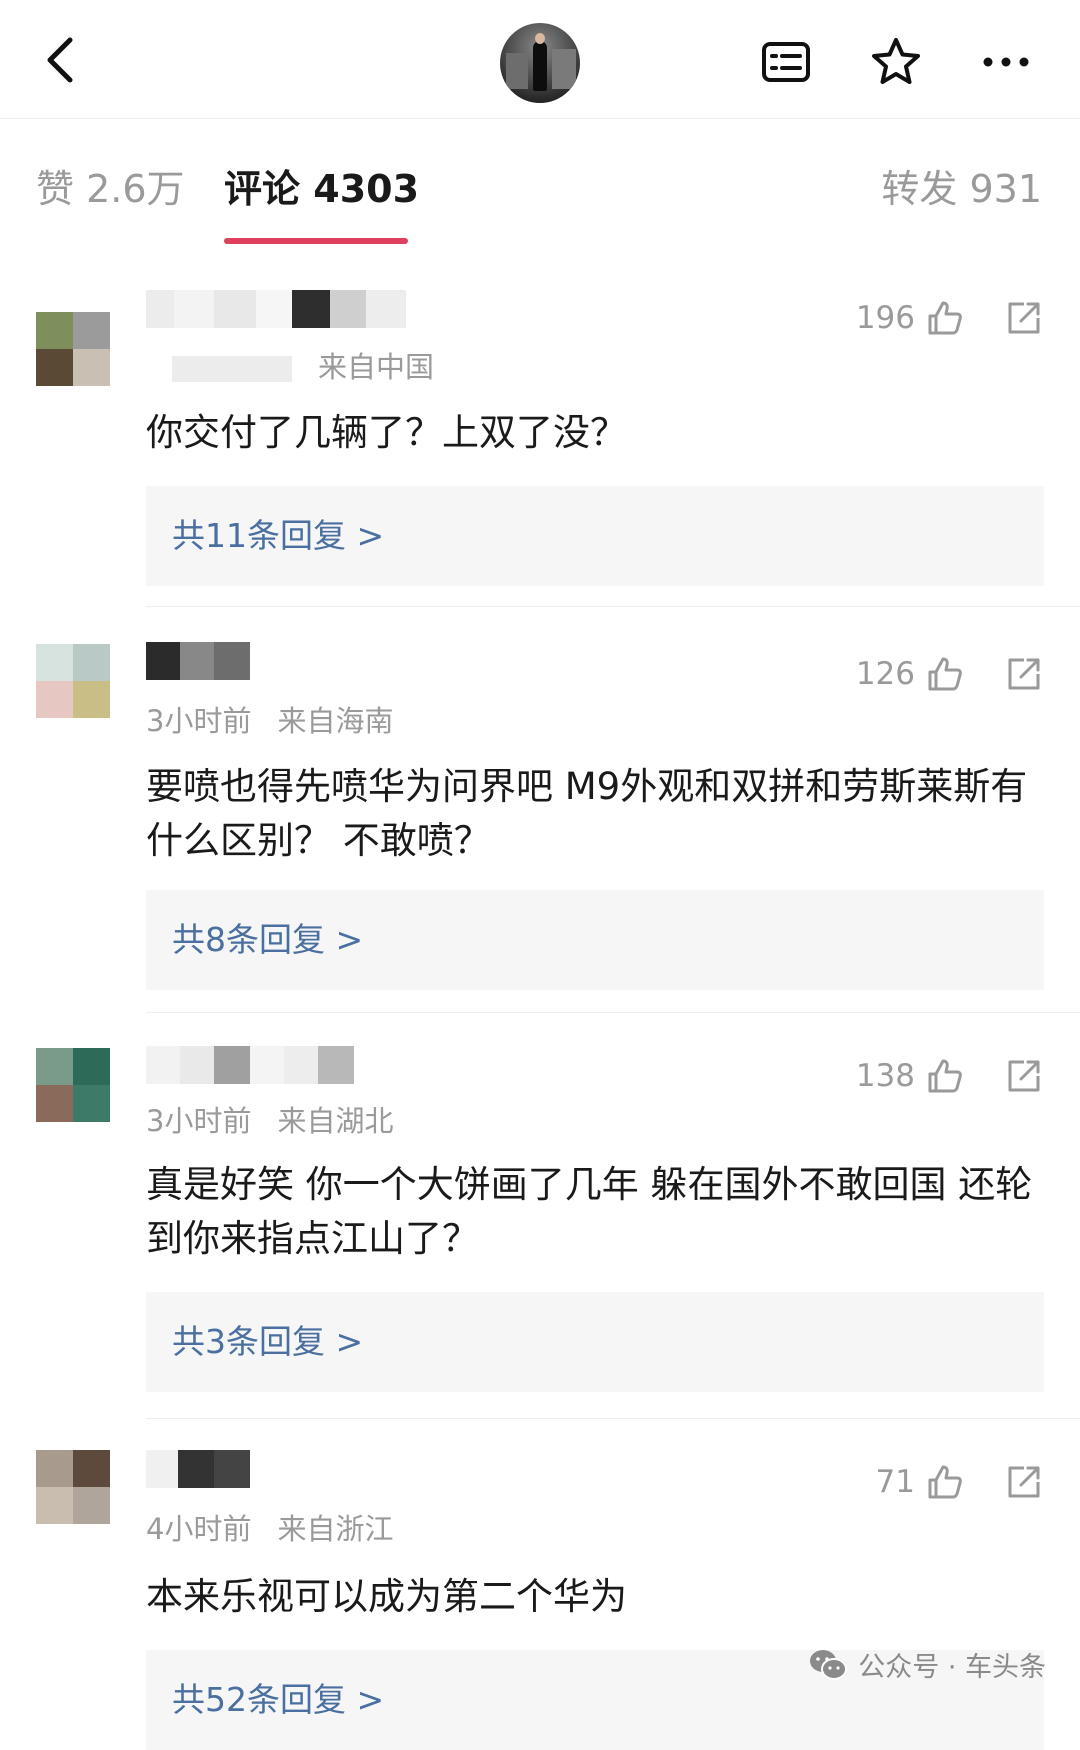 The height and width of the screenshot is (1750, 1080). I want to click on list-icon, so click(786, 62).